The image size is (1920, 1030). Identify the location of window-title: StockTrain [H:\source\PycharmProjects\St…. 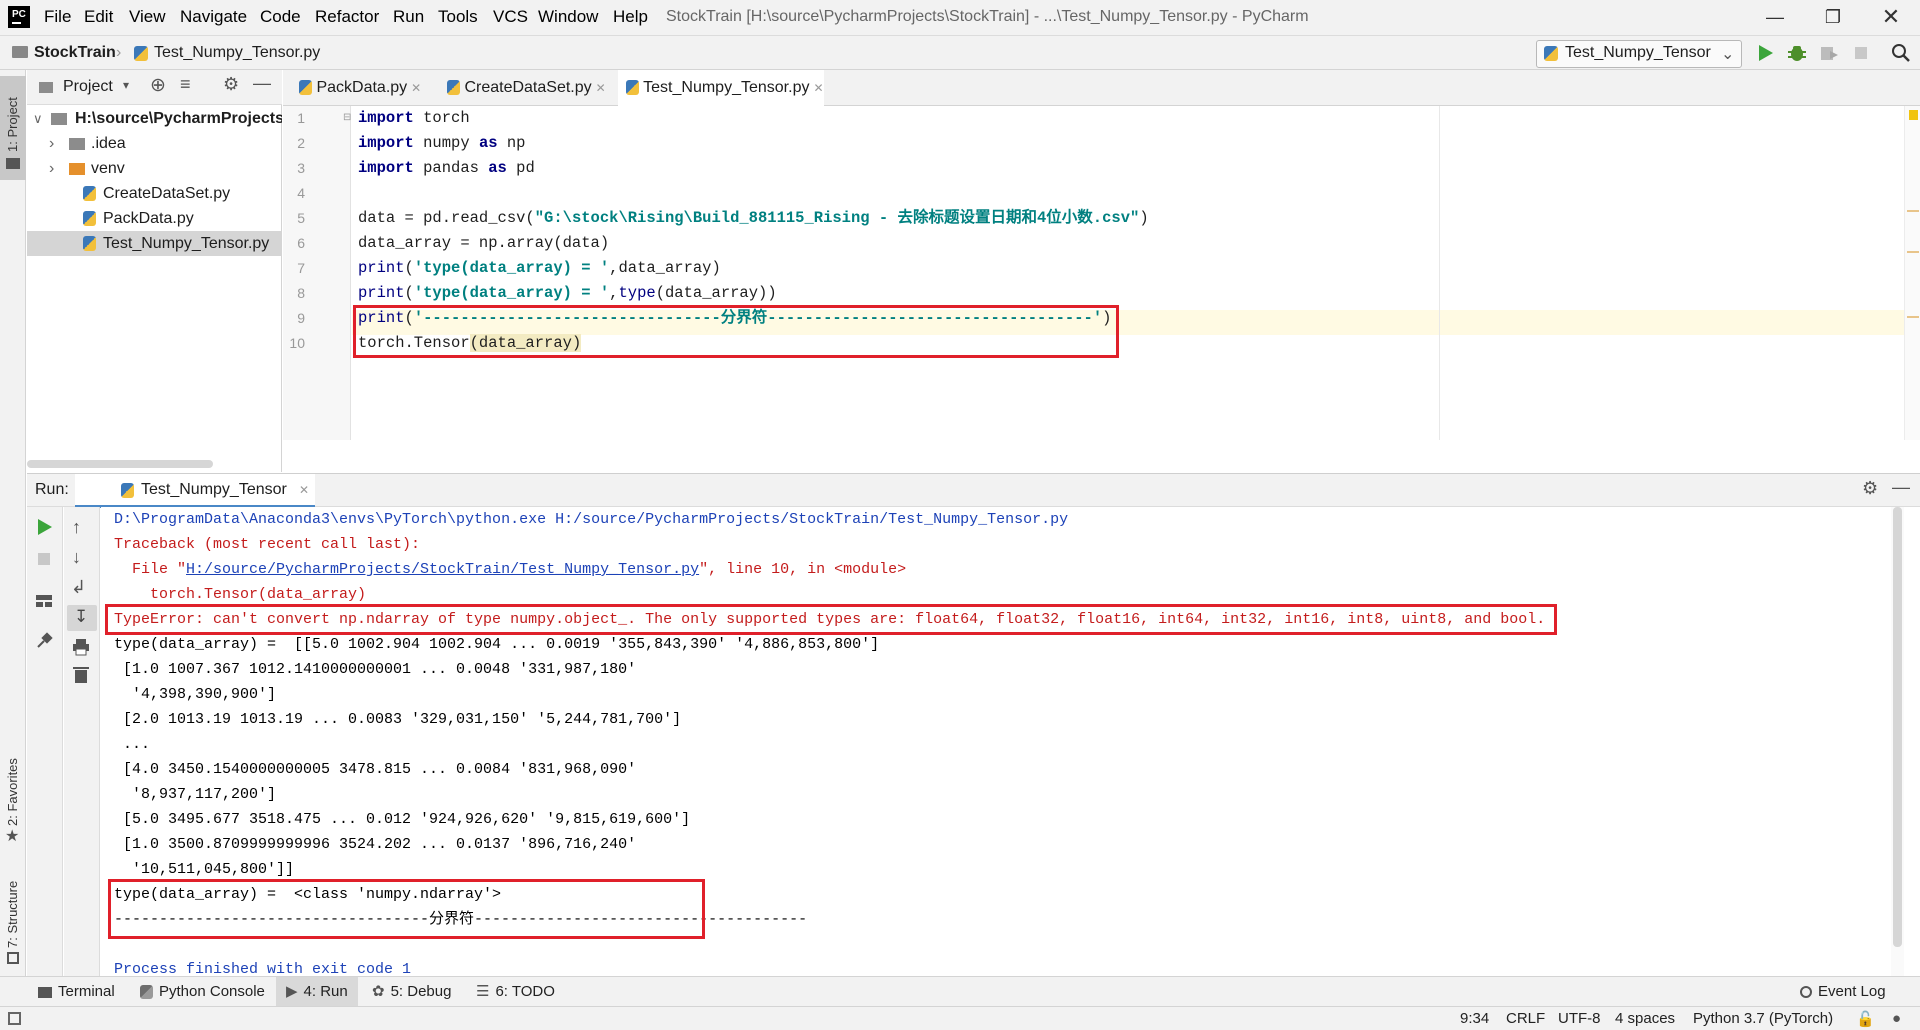
(987, 16).